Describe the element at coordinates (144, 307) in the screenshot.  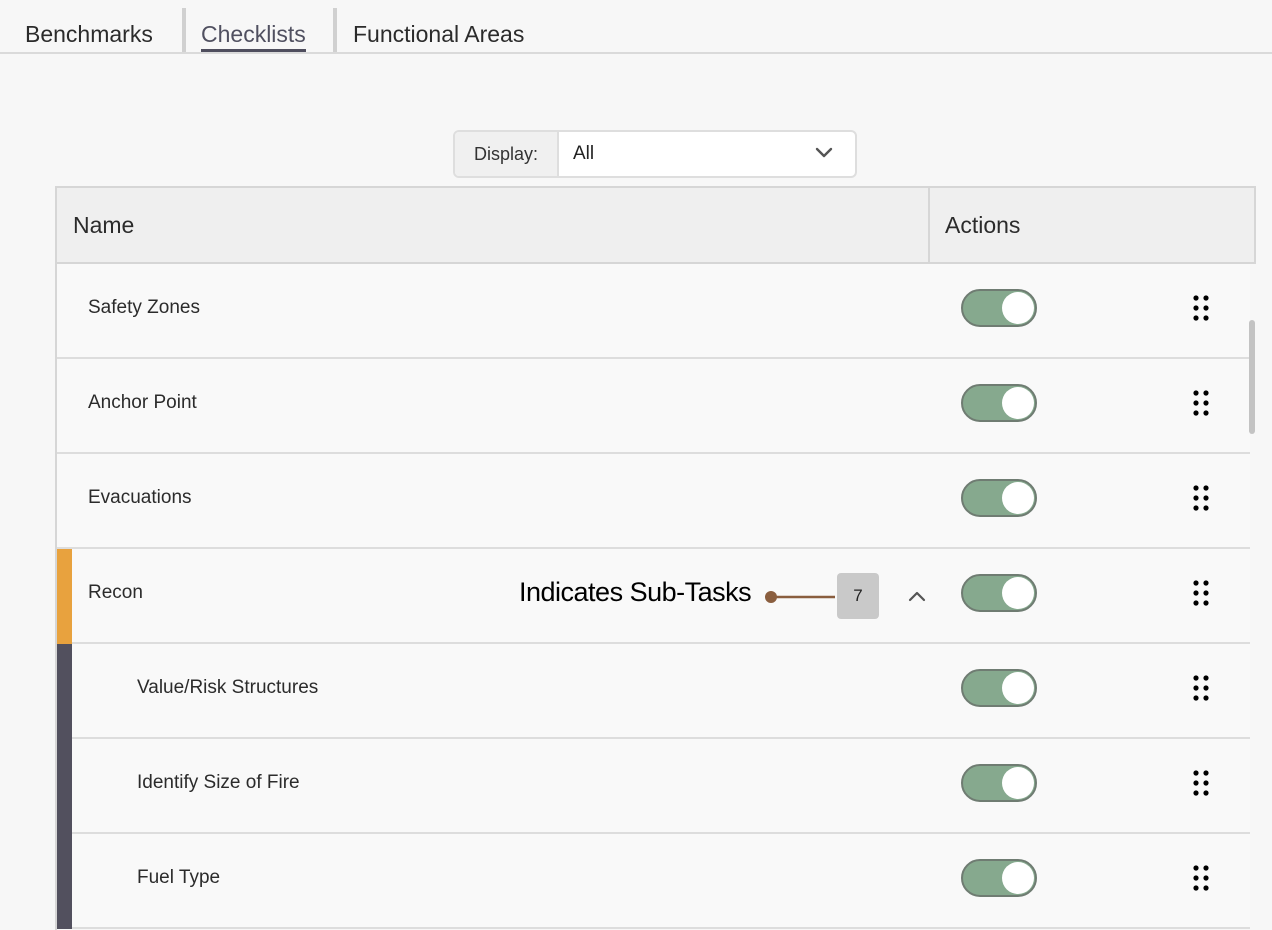
I see `row-label: Safety Zones` at that location.